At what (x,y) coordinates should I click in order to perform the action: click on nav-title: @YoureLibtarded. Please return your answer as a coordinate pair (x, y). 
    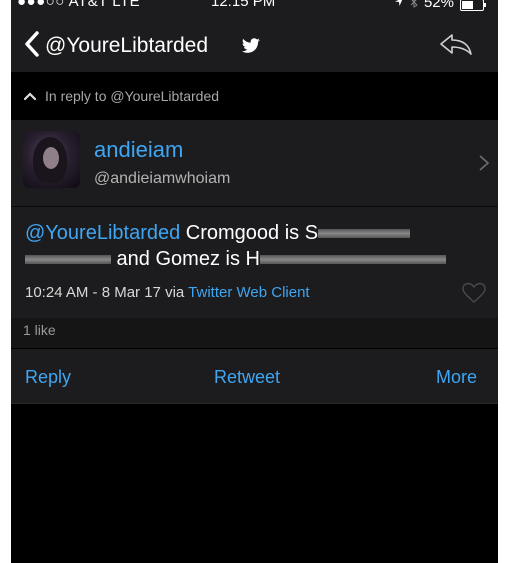
    Looking at the image, I should click on (126, 46).